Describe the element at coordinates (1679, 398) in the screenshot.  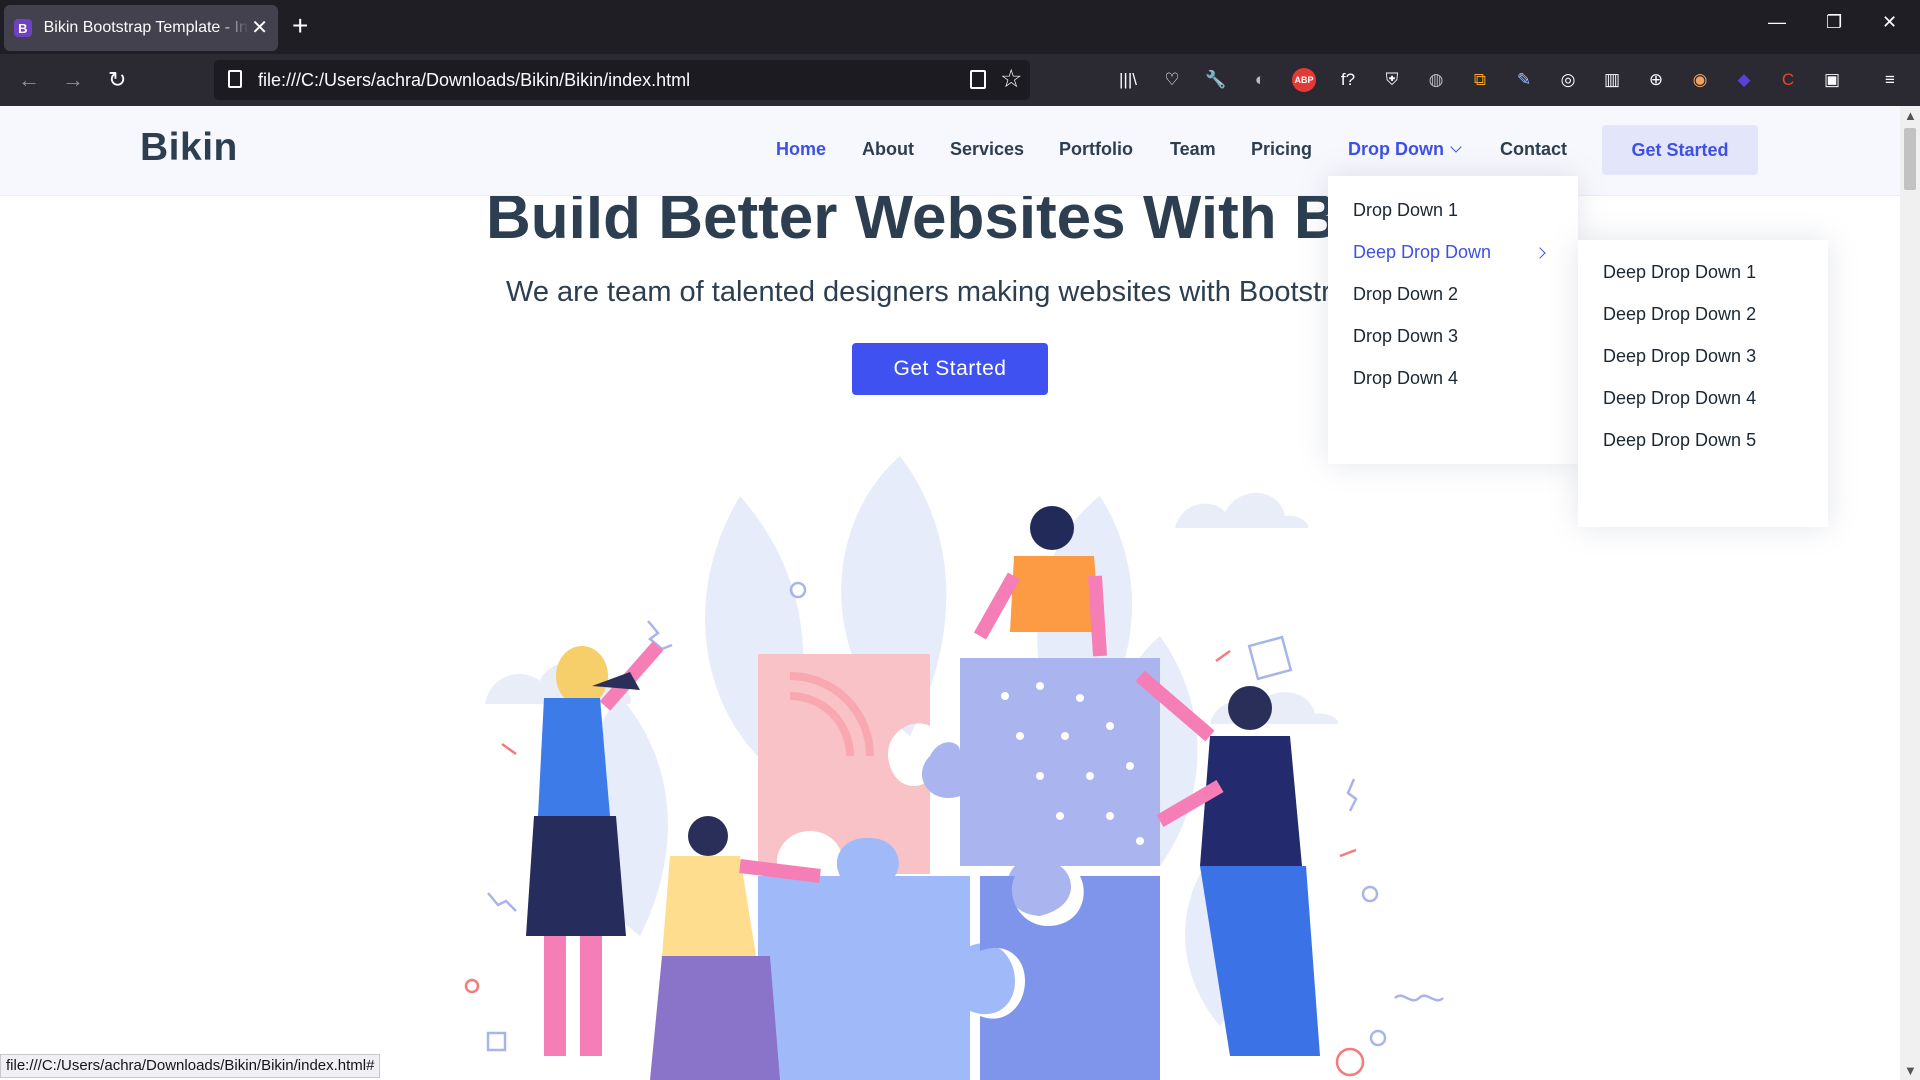
I see `deep-dropdown-item-4: Deep Drop Down 4` at that location.